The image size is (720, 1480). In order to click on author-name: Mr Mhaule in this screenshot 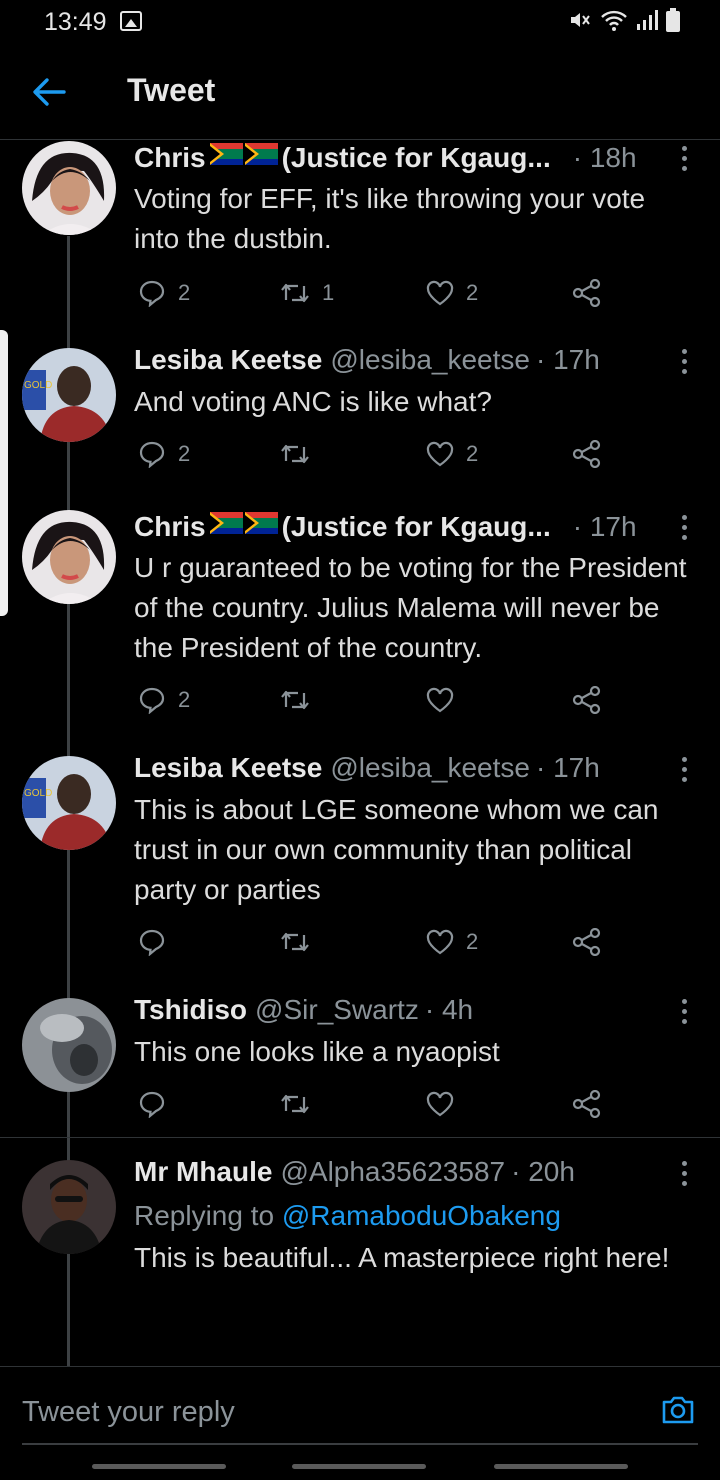, I will do `click(203, 1172)`.